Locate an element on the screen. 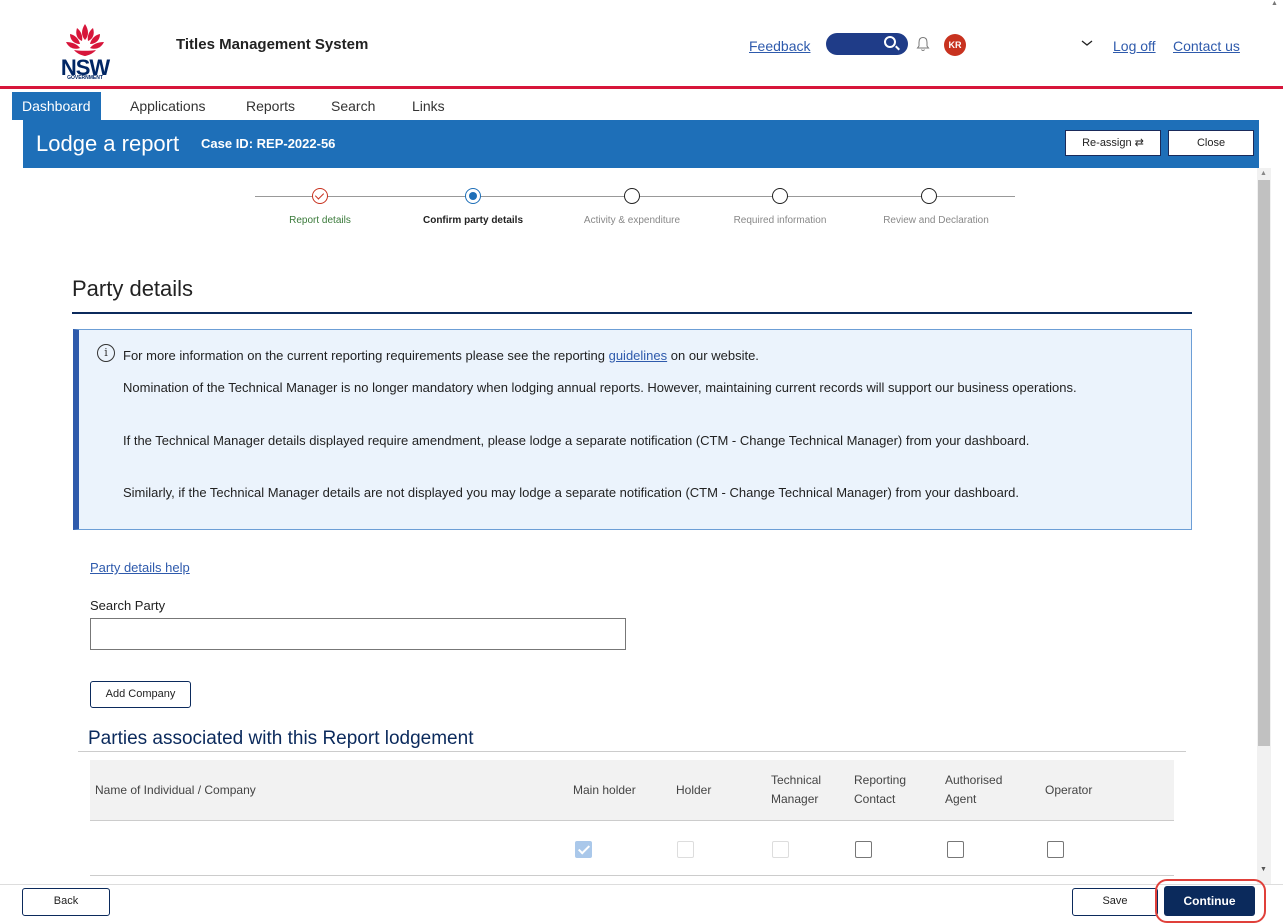 The width and height of the screenshot is (1283, 924). bell-icon is located at coordinates (923, 44).